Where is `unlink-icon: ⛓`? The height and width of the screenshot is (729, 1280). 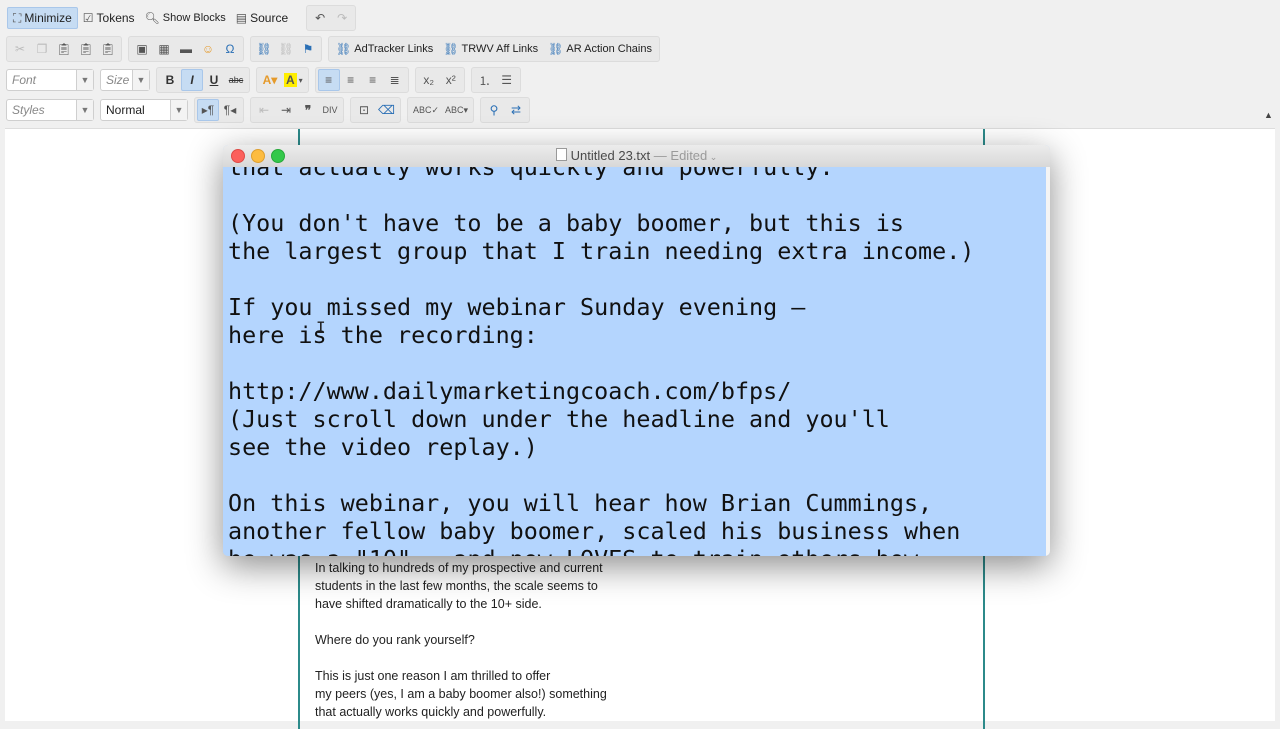
unlink-icon: ⛓ is located at coordinates (286, 49).